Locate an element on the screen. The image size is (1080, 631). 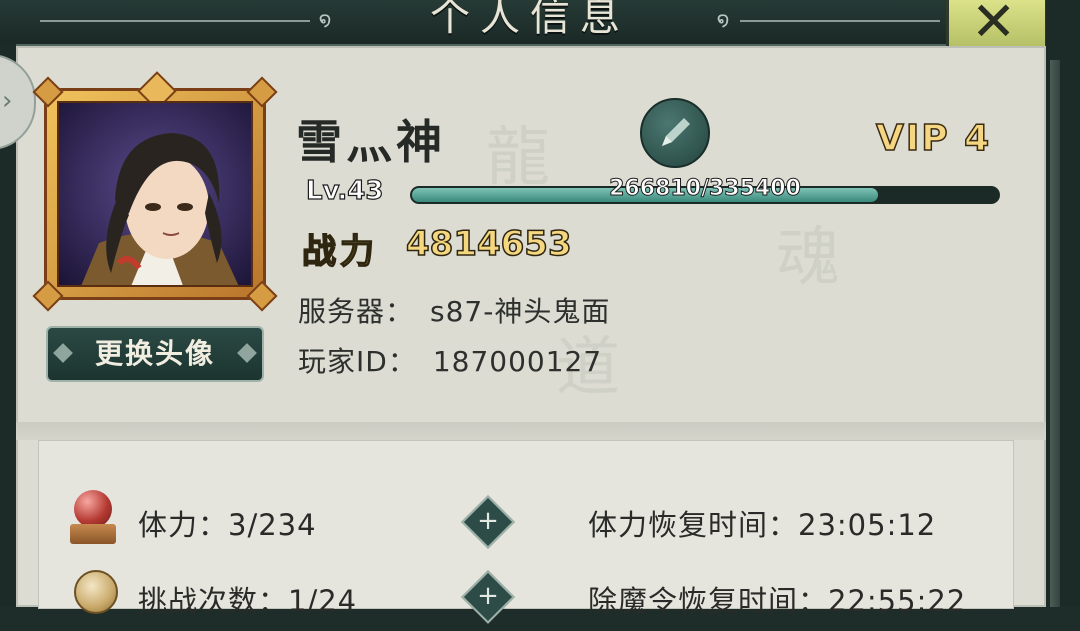
right-rail is located at coordinates (1063, 303).